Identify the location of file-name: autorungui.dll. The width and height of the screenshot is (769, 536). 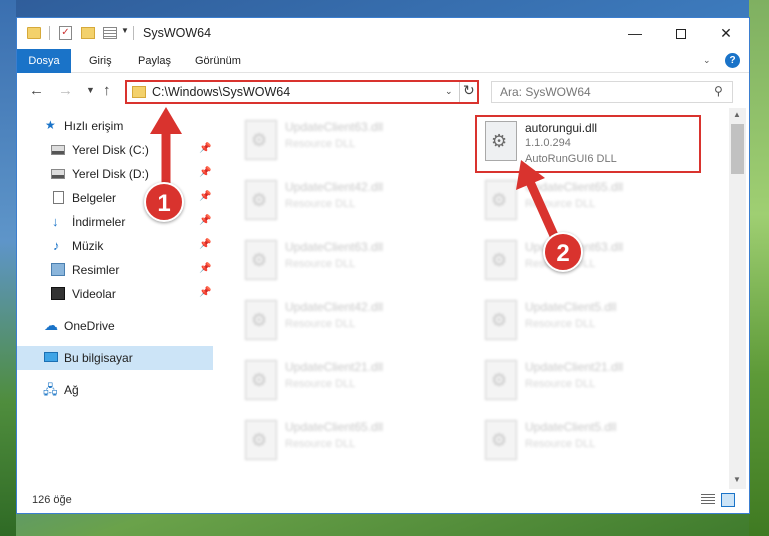
(561, 128).